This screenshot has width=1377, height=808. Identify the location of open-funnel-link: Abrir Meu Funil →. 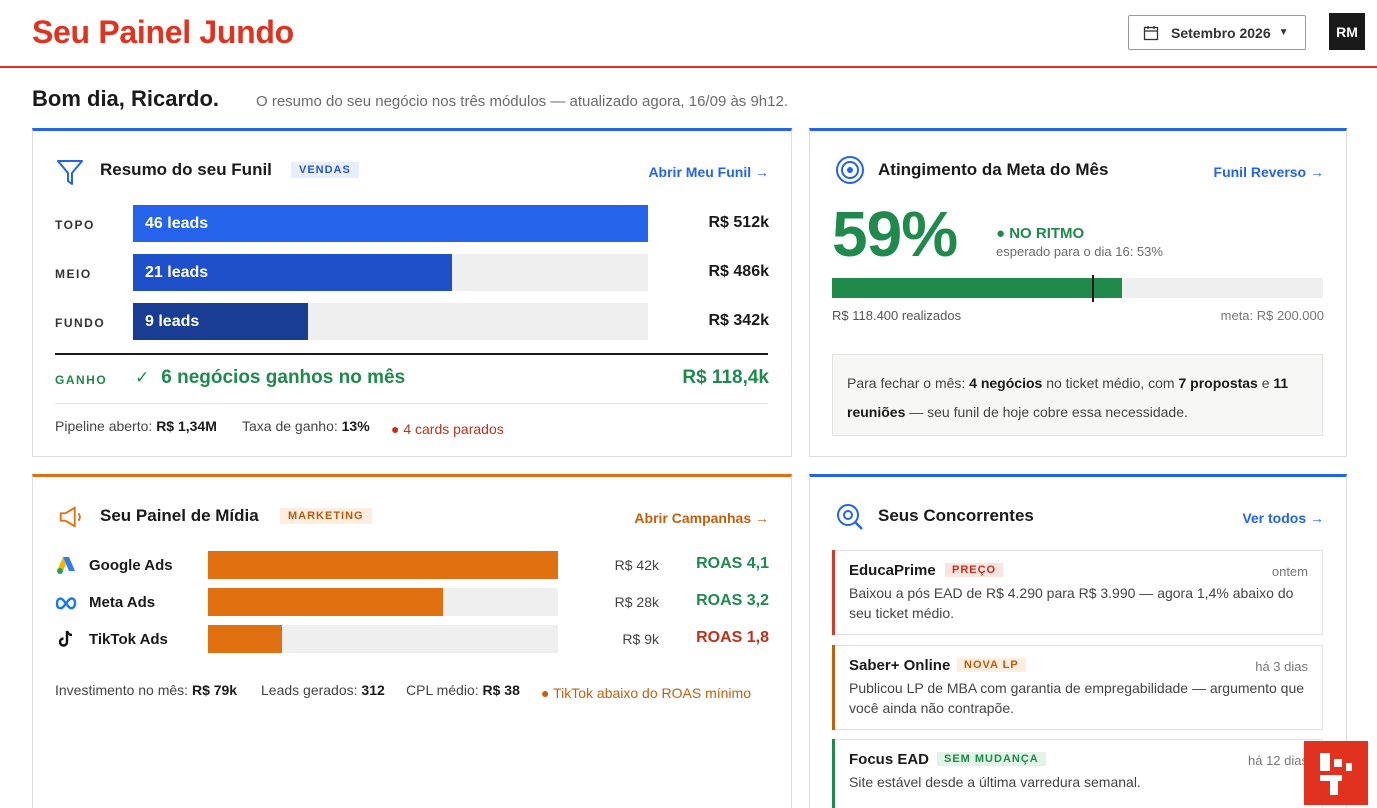
(708, 172).